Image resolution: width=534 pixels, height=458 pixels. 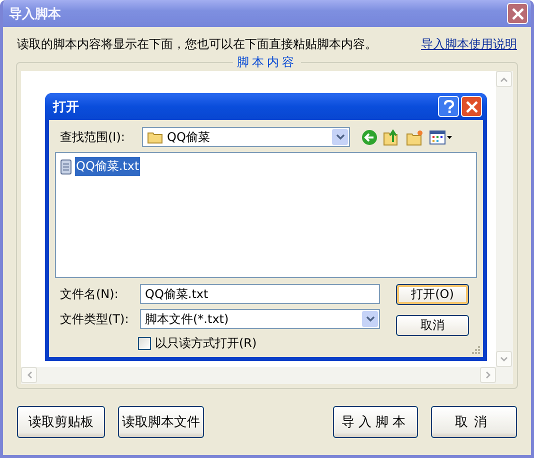 What do you see at coordinates (258, 375) in the screenshot?
I see `horizontal-scrollbar` at bounding box center [258, 375].